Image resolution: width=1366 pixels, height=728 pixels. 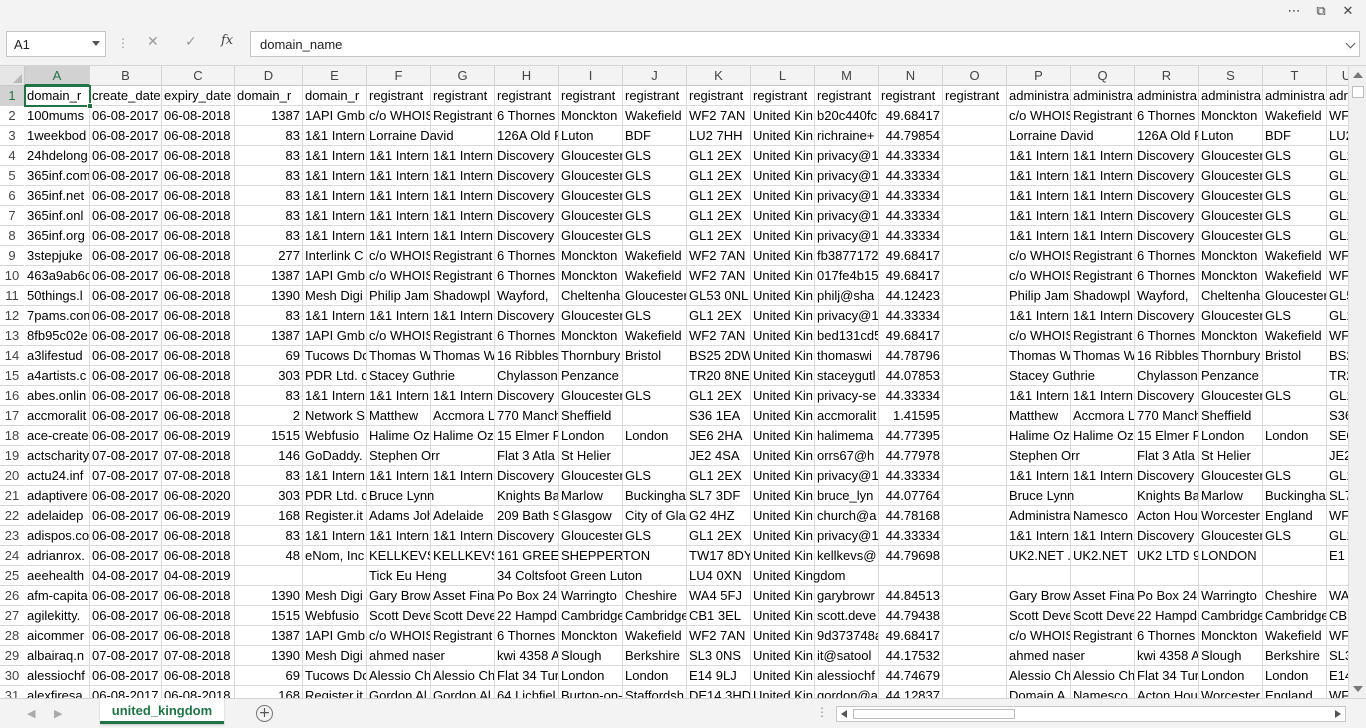 What do you see at coordinates (57, 376) in the screenshot?
I see `table-cell: a4artists.c` at bounding box center [57, 376].